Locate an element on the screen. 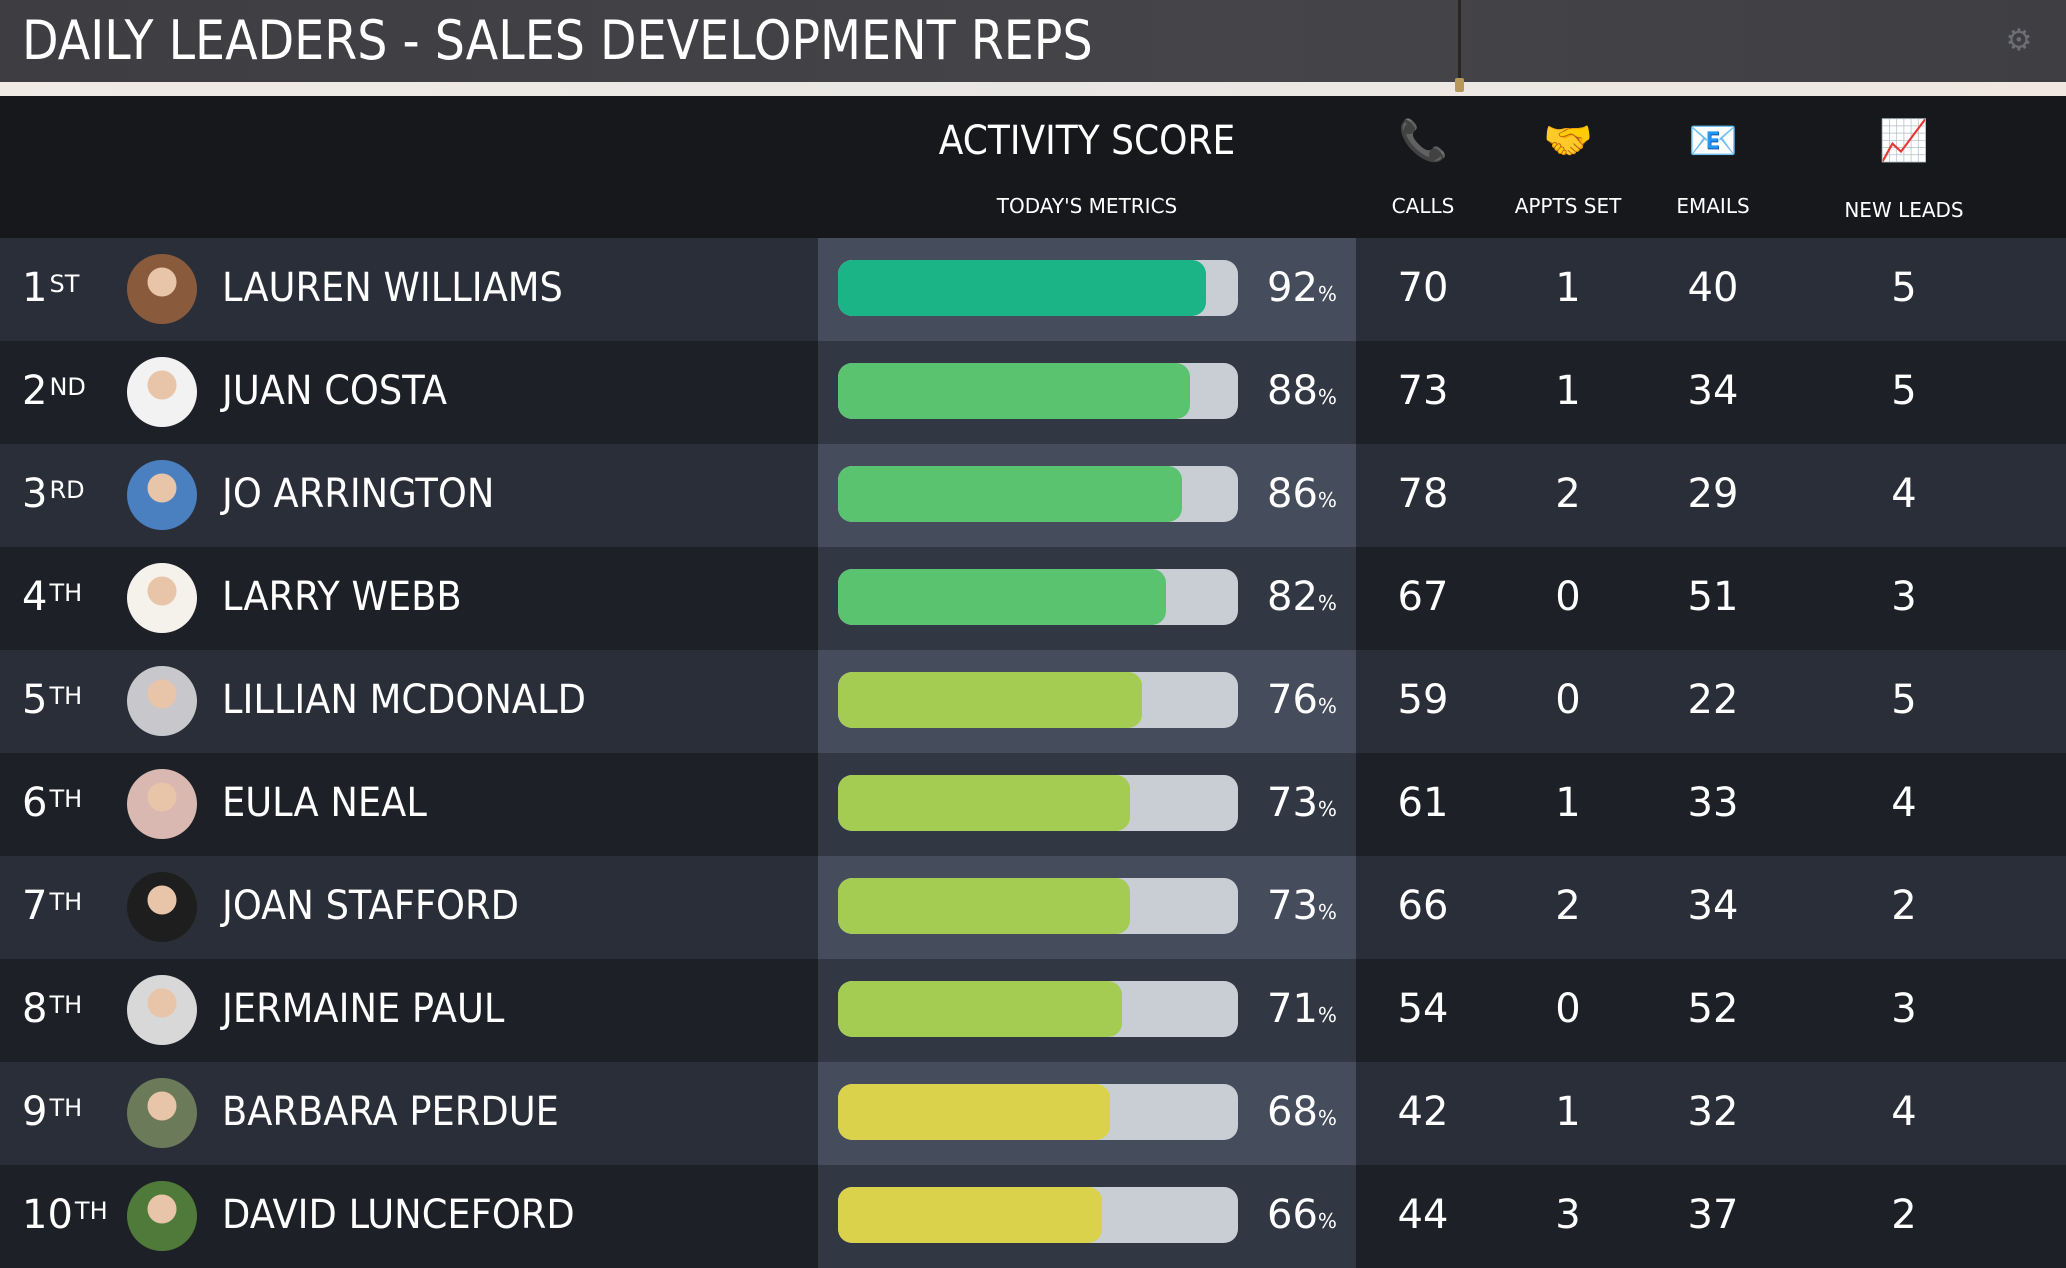 The image size is (2066, 1268). rep-name: EULA NEAL is located at coordinates (324, 803).